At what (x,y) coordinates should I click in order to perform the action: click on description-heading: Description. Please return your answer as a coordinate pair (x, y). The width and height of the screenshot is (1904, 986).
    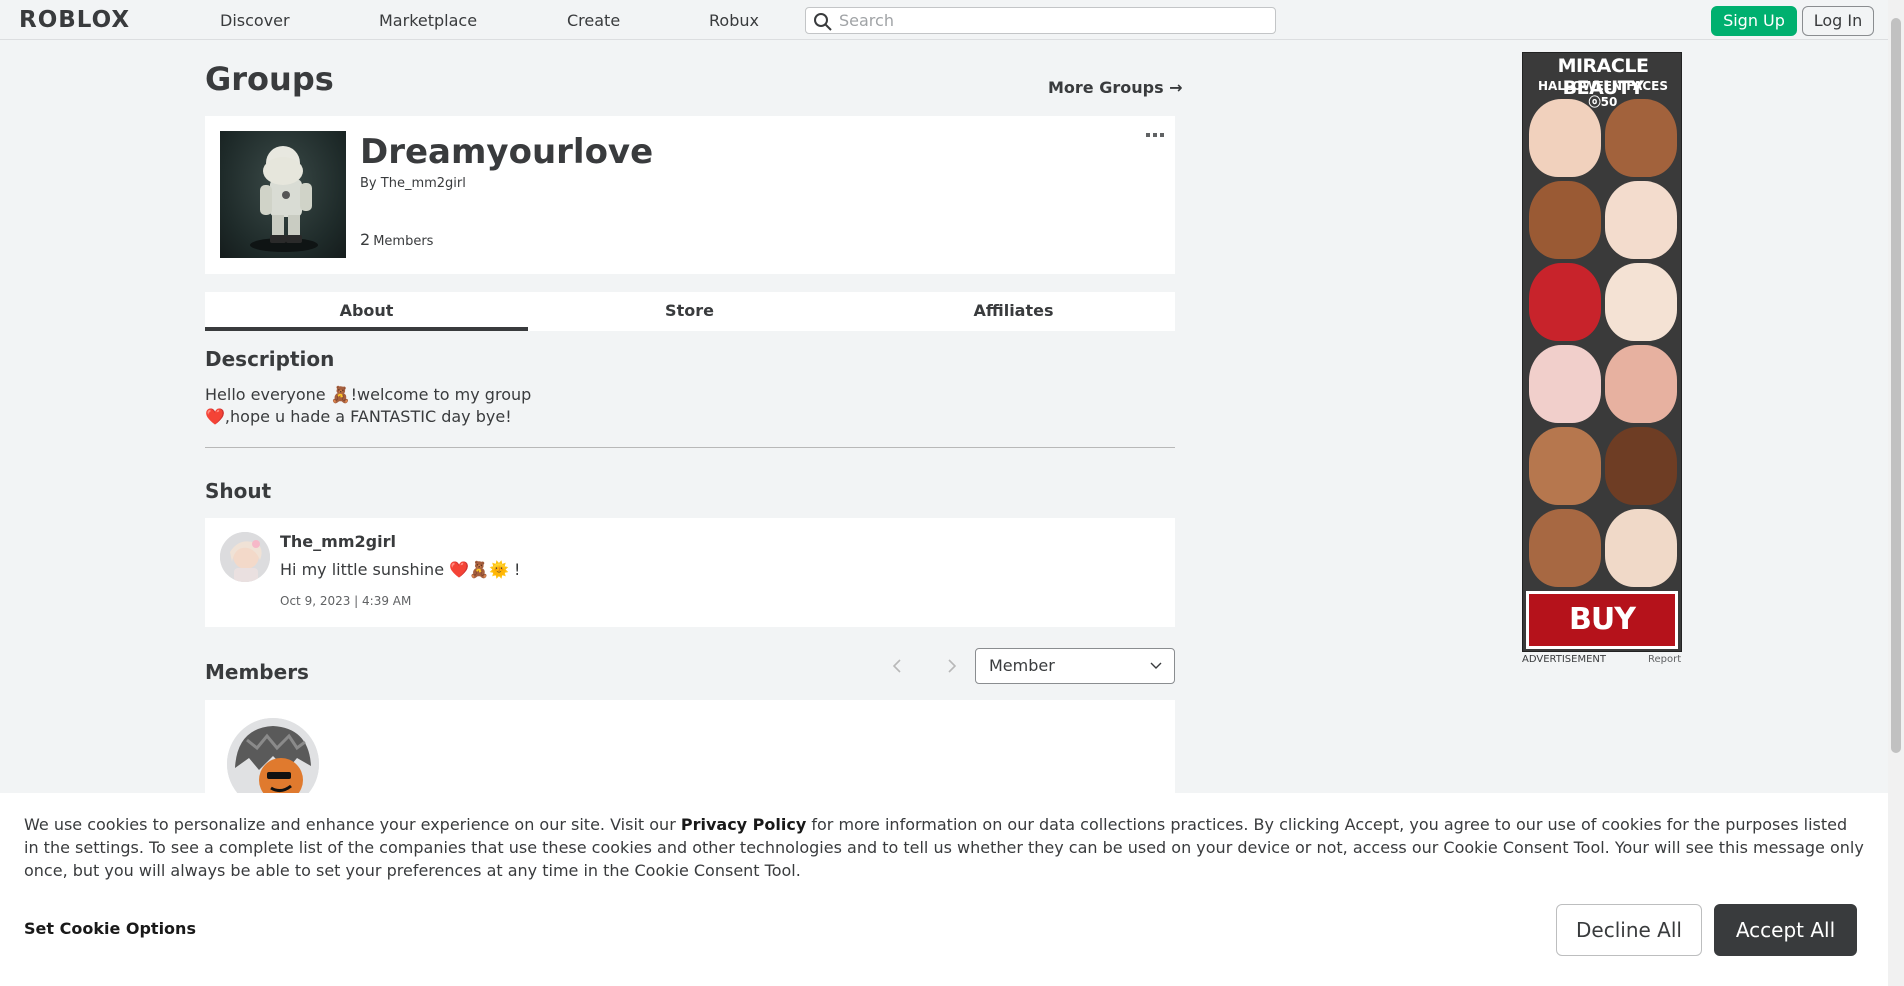
    Looking at the image, I should click on (270, 359).